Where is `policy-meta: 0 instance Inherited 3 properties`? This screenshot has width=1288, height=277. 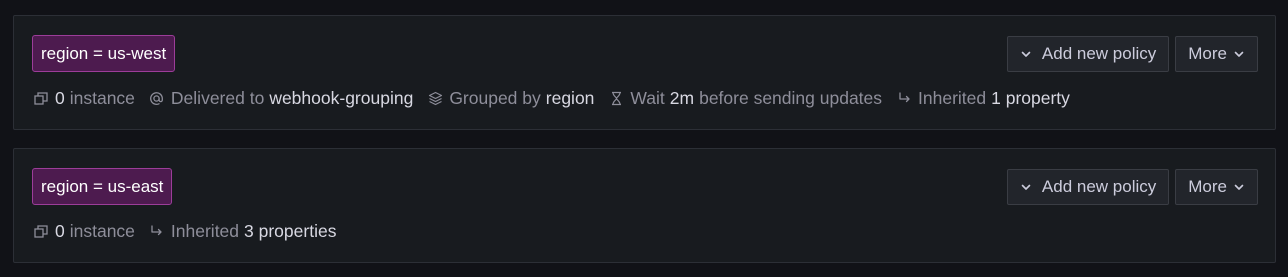 policy-meta: 0 instance Inherited 3 properties is located at coordinates (191, 231).